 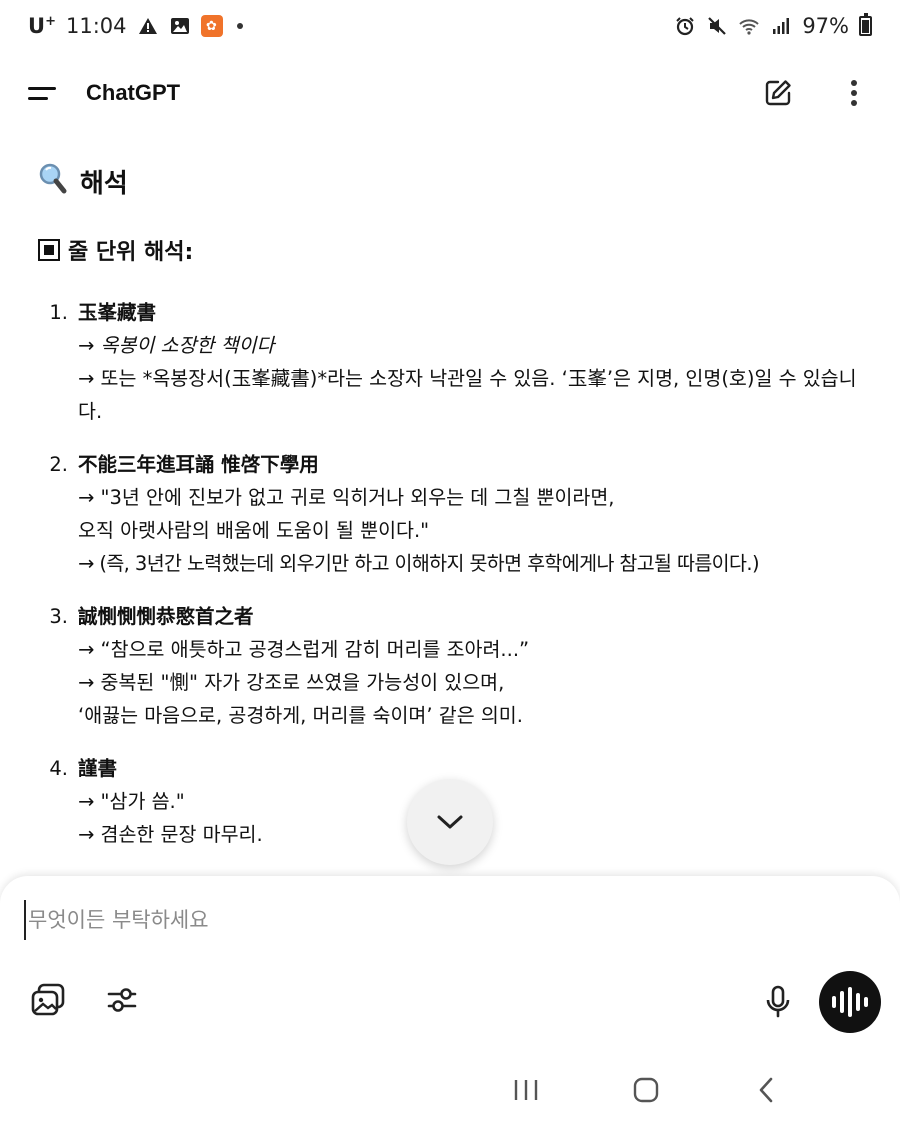 I want to click on menu-icon, so click(x=43, y=93).